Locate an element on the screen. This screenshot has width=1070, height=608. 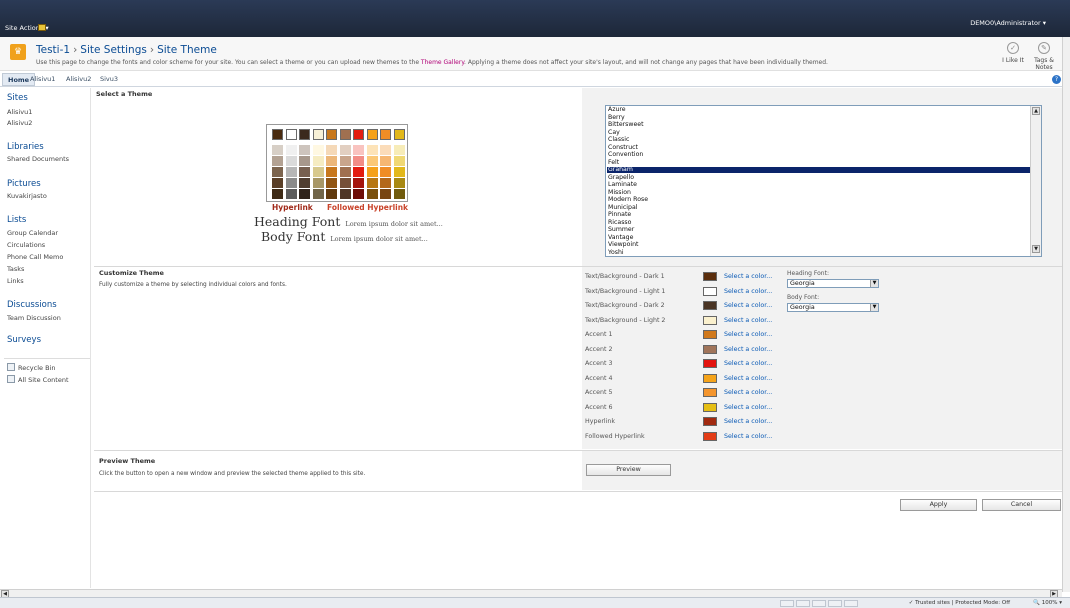
ql-item-recycle-bin: Recycle Bin is located at coordinates (31, 367).